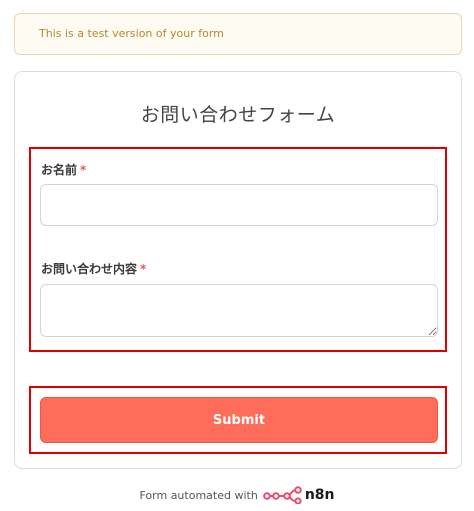 This screenshot has height=511, width=474. Describe the element at coordinates (198, 495) in the screenshot. I see `footer-text: Form automated with` at that location.